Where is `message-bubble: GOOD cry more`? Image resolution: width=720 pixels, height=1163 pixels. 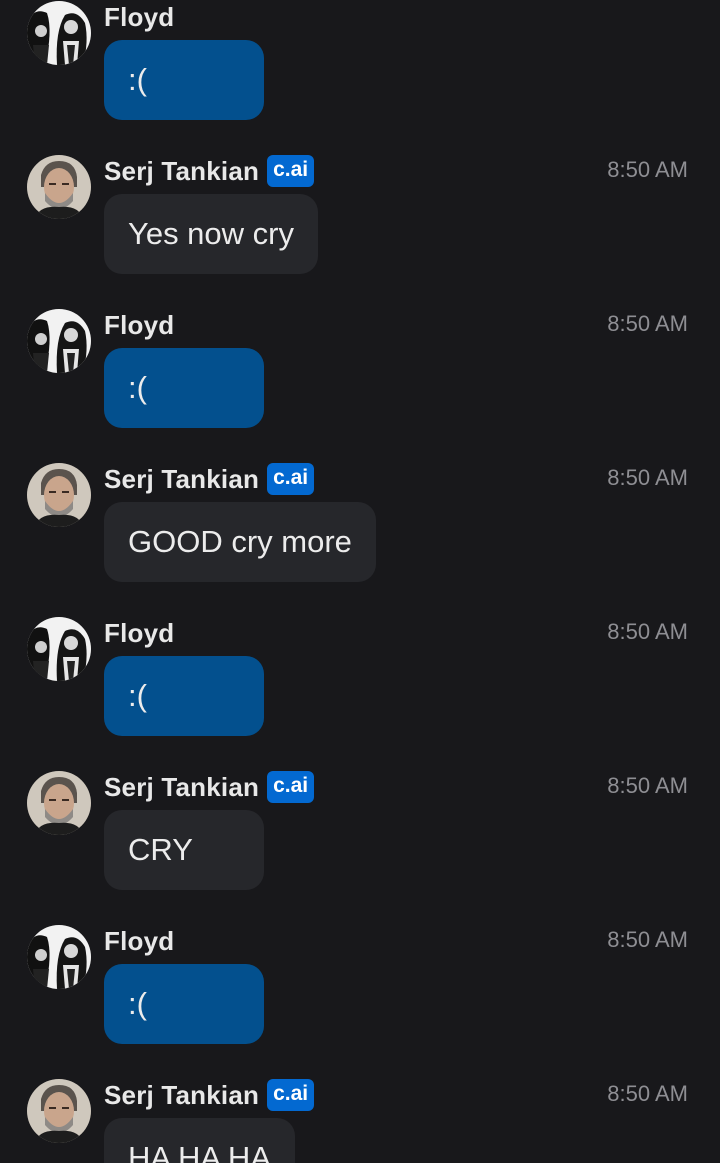
message-bubble: GOOD cry more is located at coordinates (240, 542).